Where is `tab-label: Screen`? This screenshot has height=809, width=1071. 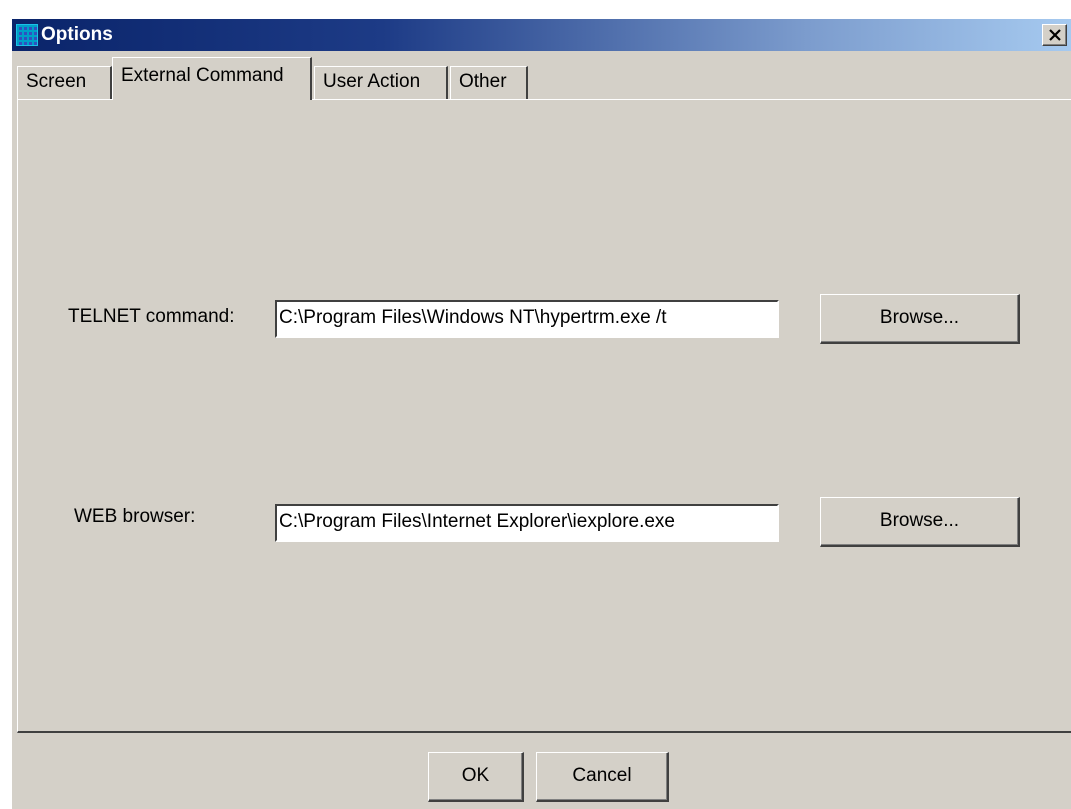
tab-label: Screen is located at coordinates (56, 81).